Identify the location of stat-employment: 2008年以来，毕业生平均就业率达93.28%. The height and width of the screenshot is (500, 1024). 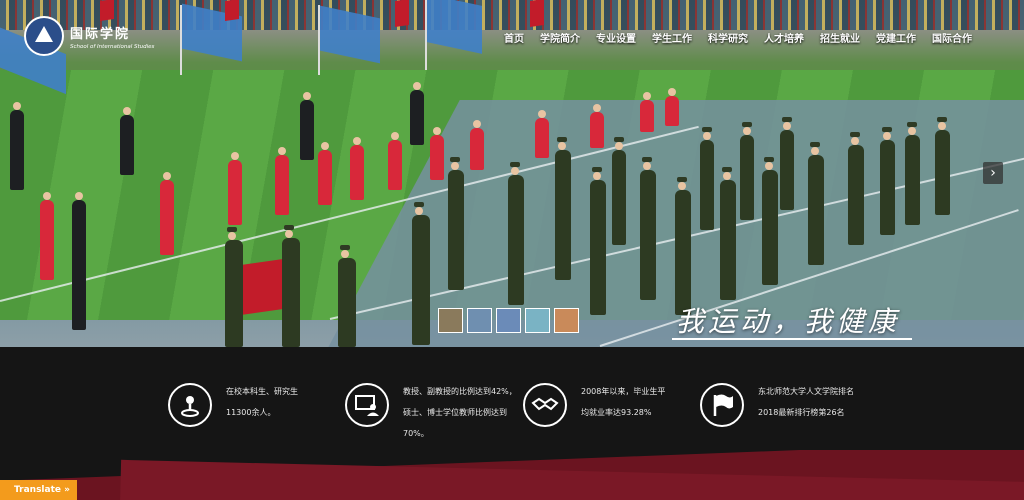
(598, 405).